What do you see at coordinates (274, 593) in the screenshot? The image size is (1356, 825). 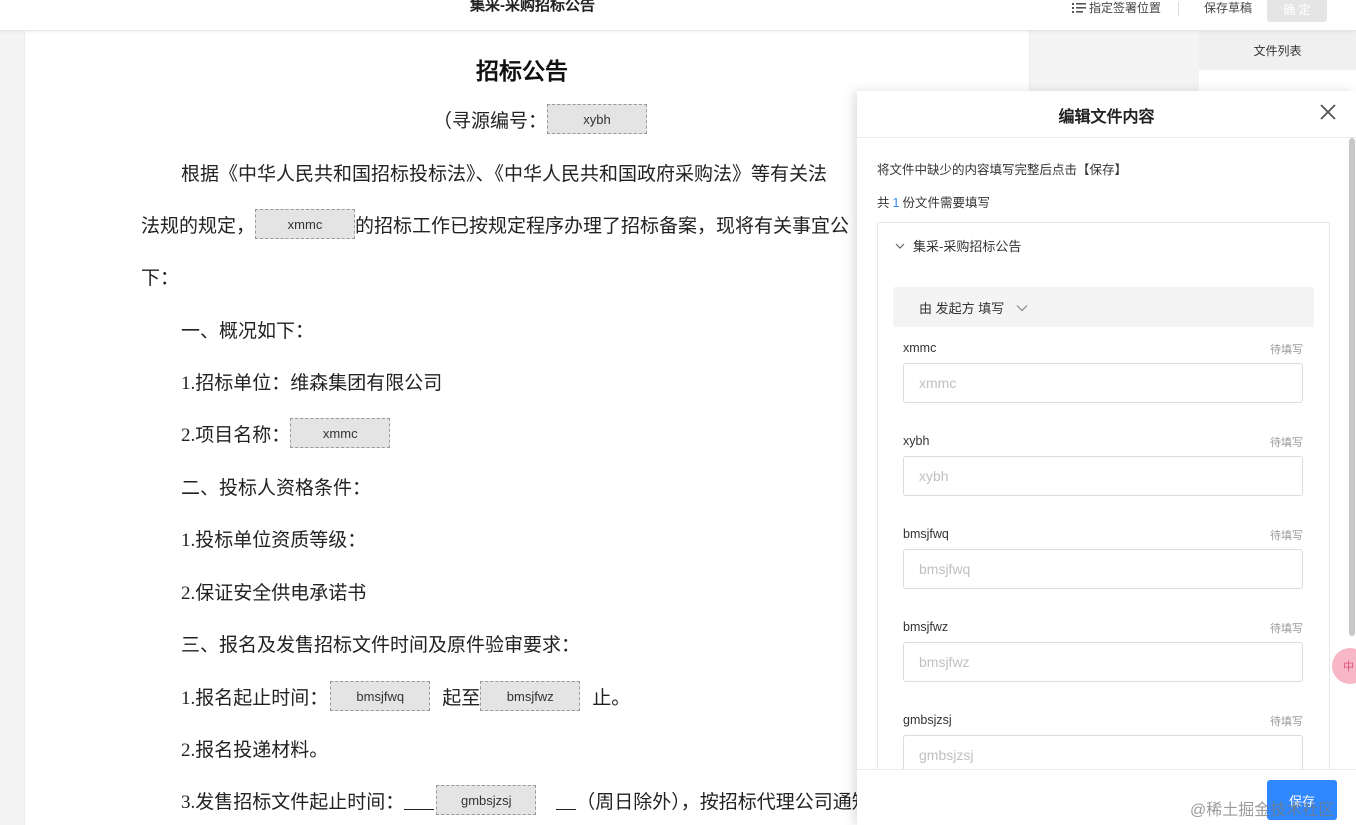 I see `doc-line-10: 2.保证安全供电承诺书` at bounding box center [274, 593].